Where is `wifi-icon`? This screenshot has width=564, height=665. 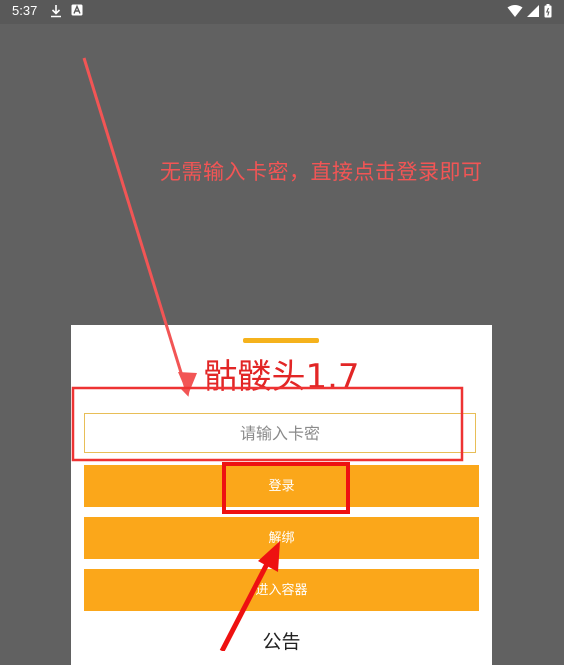
wifi-icon is located at coordinates (515, 11).